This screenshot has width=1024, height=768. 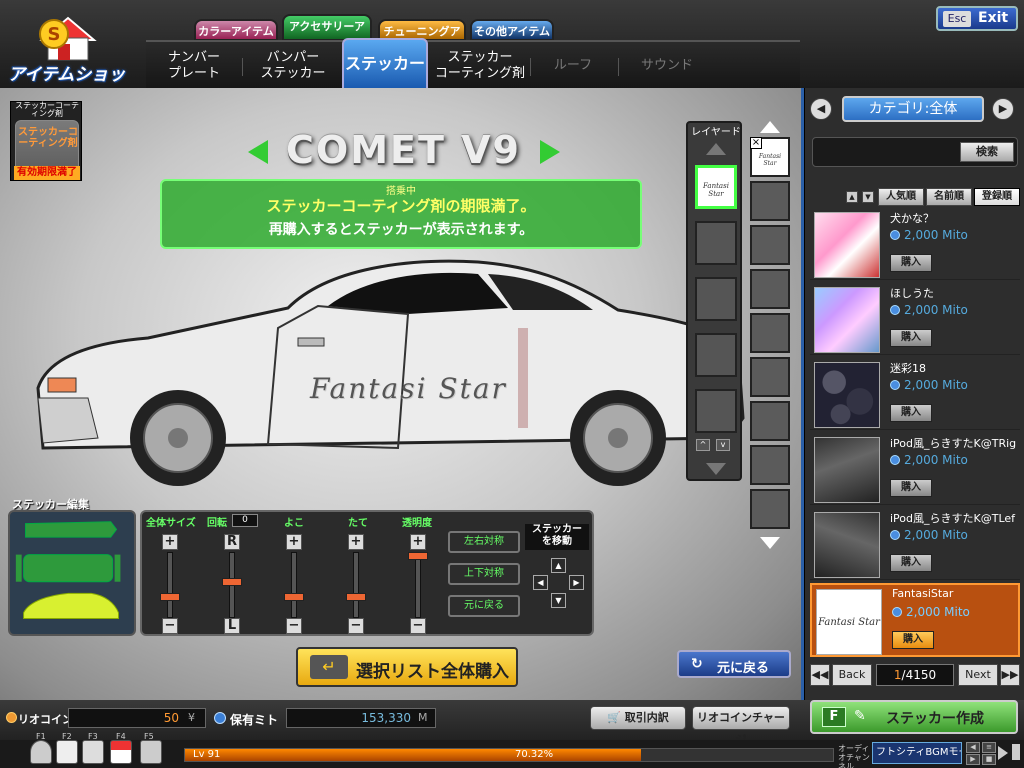 What do you see at coordinates (915, 620) in the screenshot?
I see `list-item-selected: Fantasi Star FantasiStar 2,000 Mito 購入` at bounding box center [915, 620].